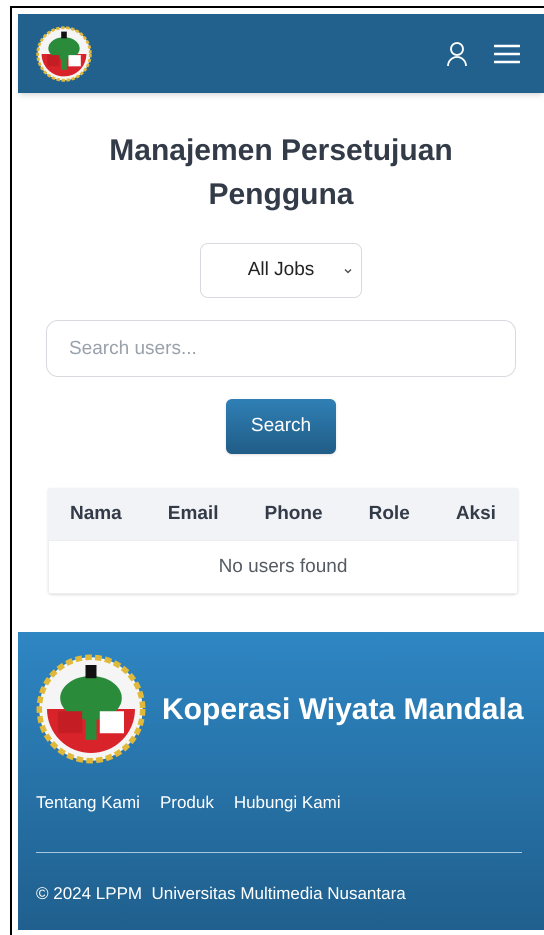 Image resolution: width=544 pixels, height=935 pixels. What do you see at coordinates (283, 567) in the screenshot?
I see `empty-table-message: No users found` at bounding box center [283, 567].